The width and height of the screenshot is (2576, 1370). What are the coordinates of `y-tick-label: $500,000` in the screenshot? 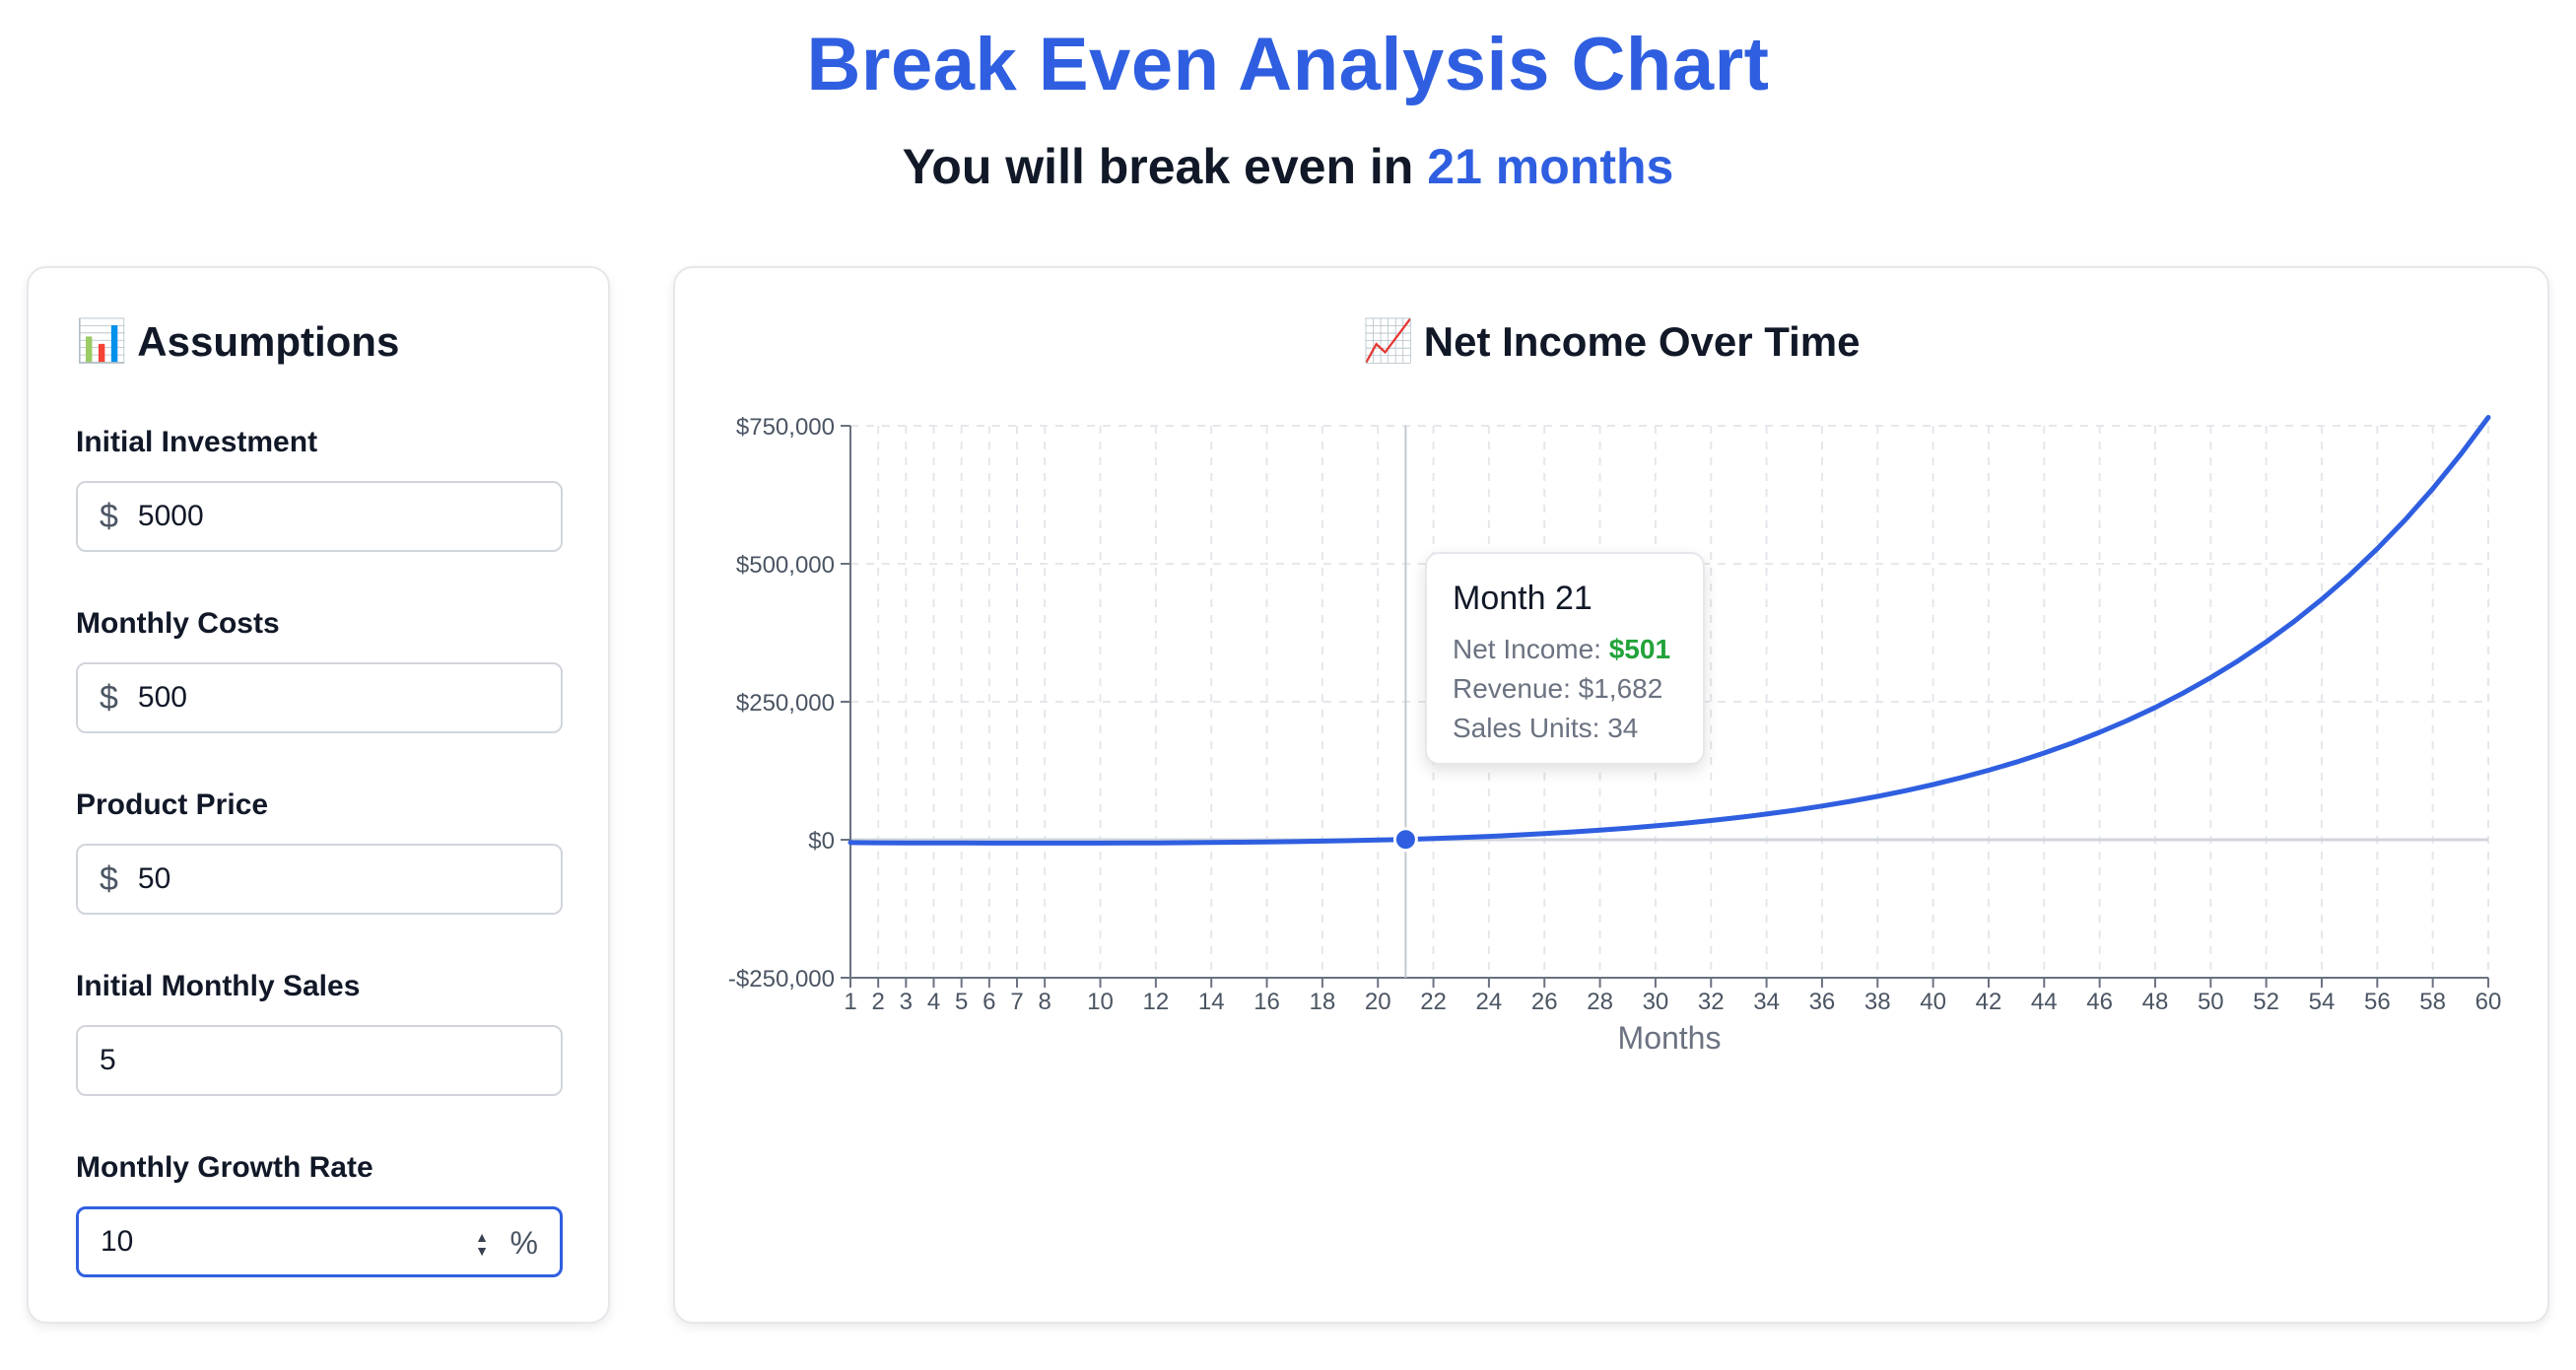 It's located at (785, 565).